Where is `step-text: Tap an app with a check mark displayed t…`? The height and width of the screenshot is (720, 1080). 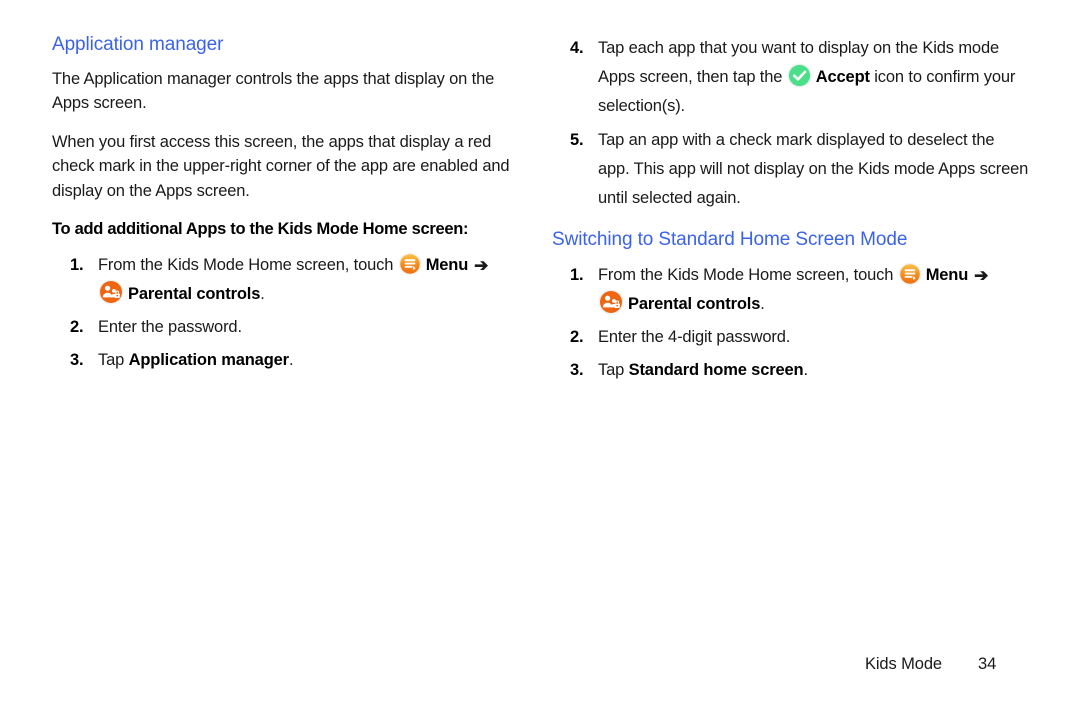
step-text: Tap an app with a check mark displayed t… is located at coordinates (813, 169).